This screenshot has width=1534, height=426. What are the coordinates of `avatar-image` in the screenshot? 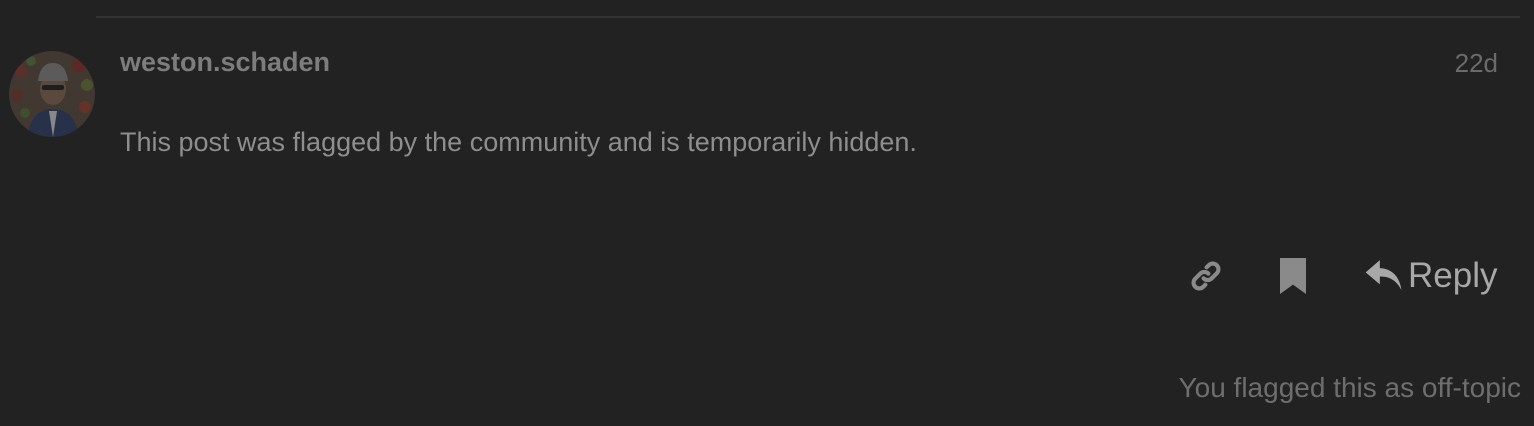 It's located at (52, 94).